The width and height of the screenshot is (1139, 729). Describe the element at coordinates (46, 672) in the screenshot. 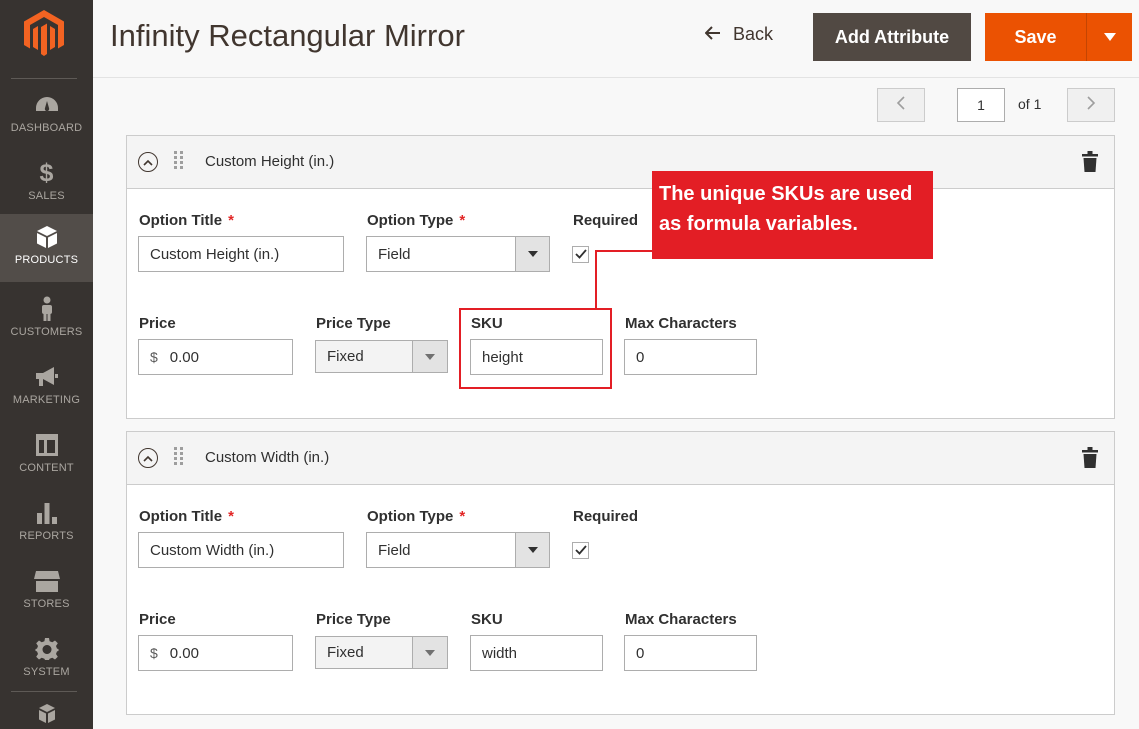

I see `sidebar-item-label: SYSTEM` at that location.